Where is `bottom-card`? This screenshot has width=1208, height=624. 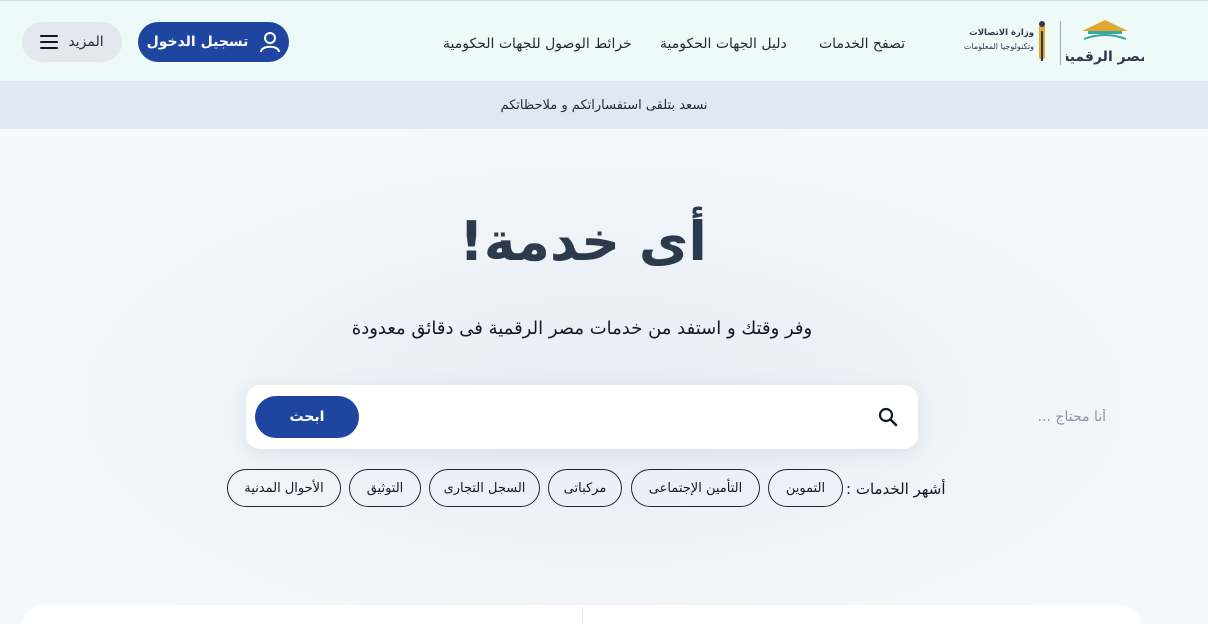
bottom-card is located at coordinates (582, 614).